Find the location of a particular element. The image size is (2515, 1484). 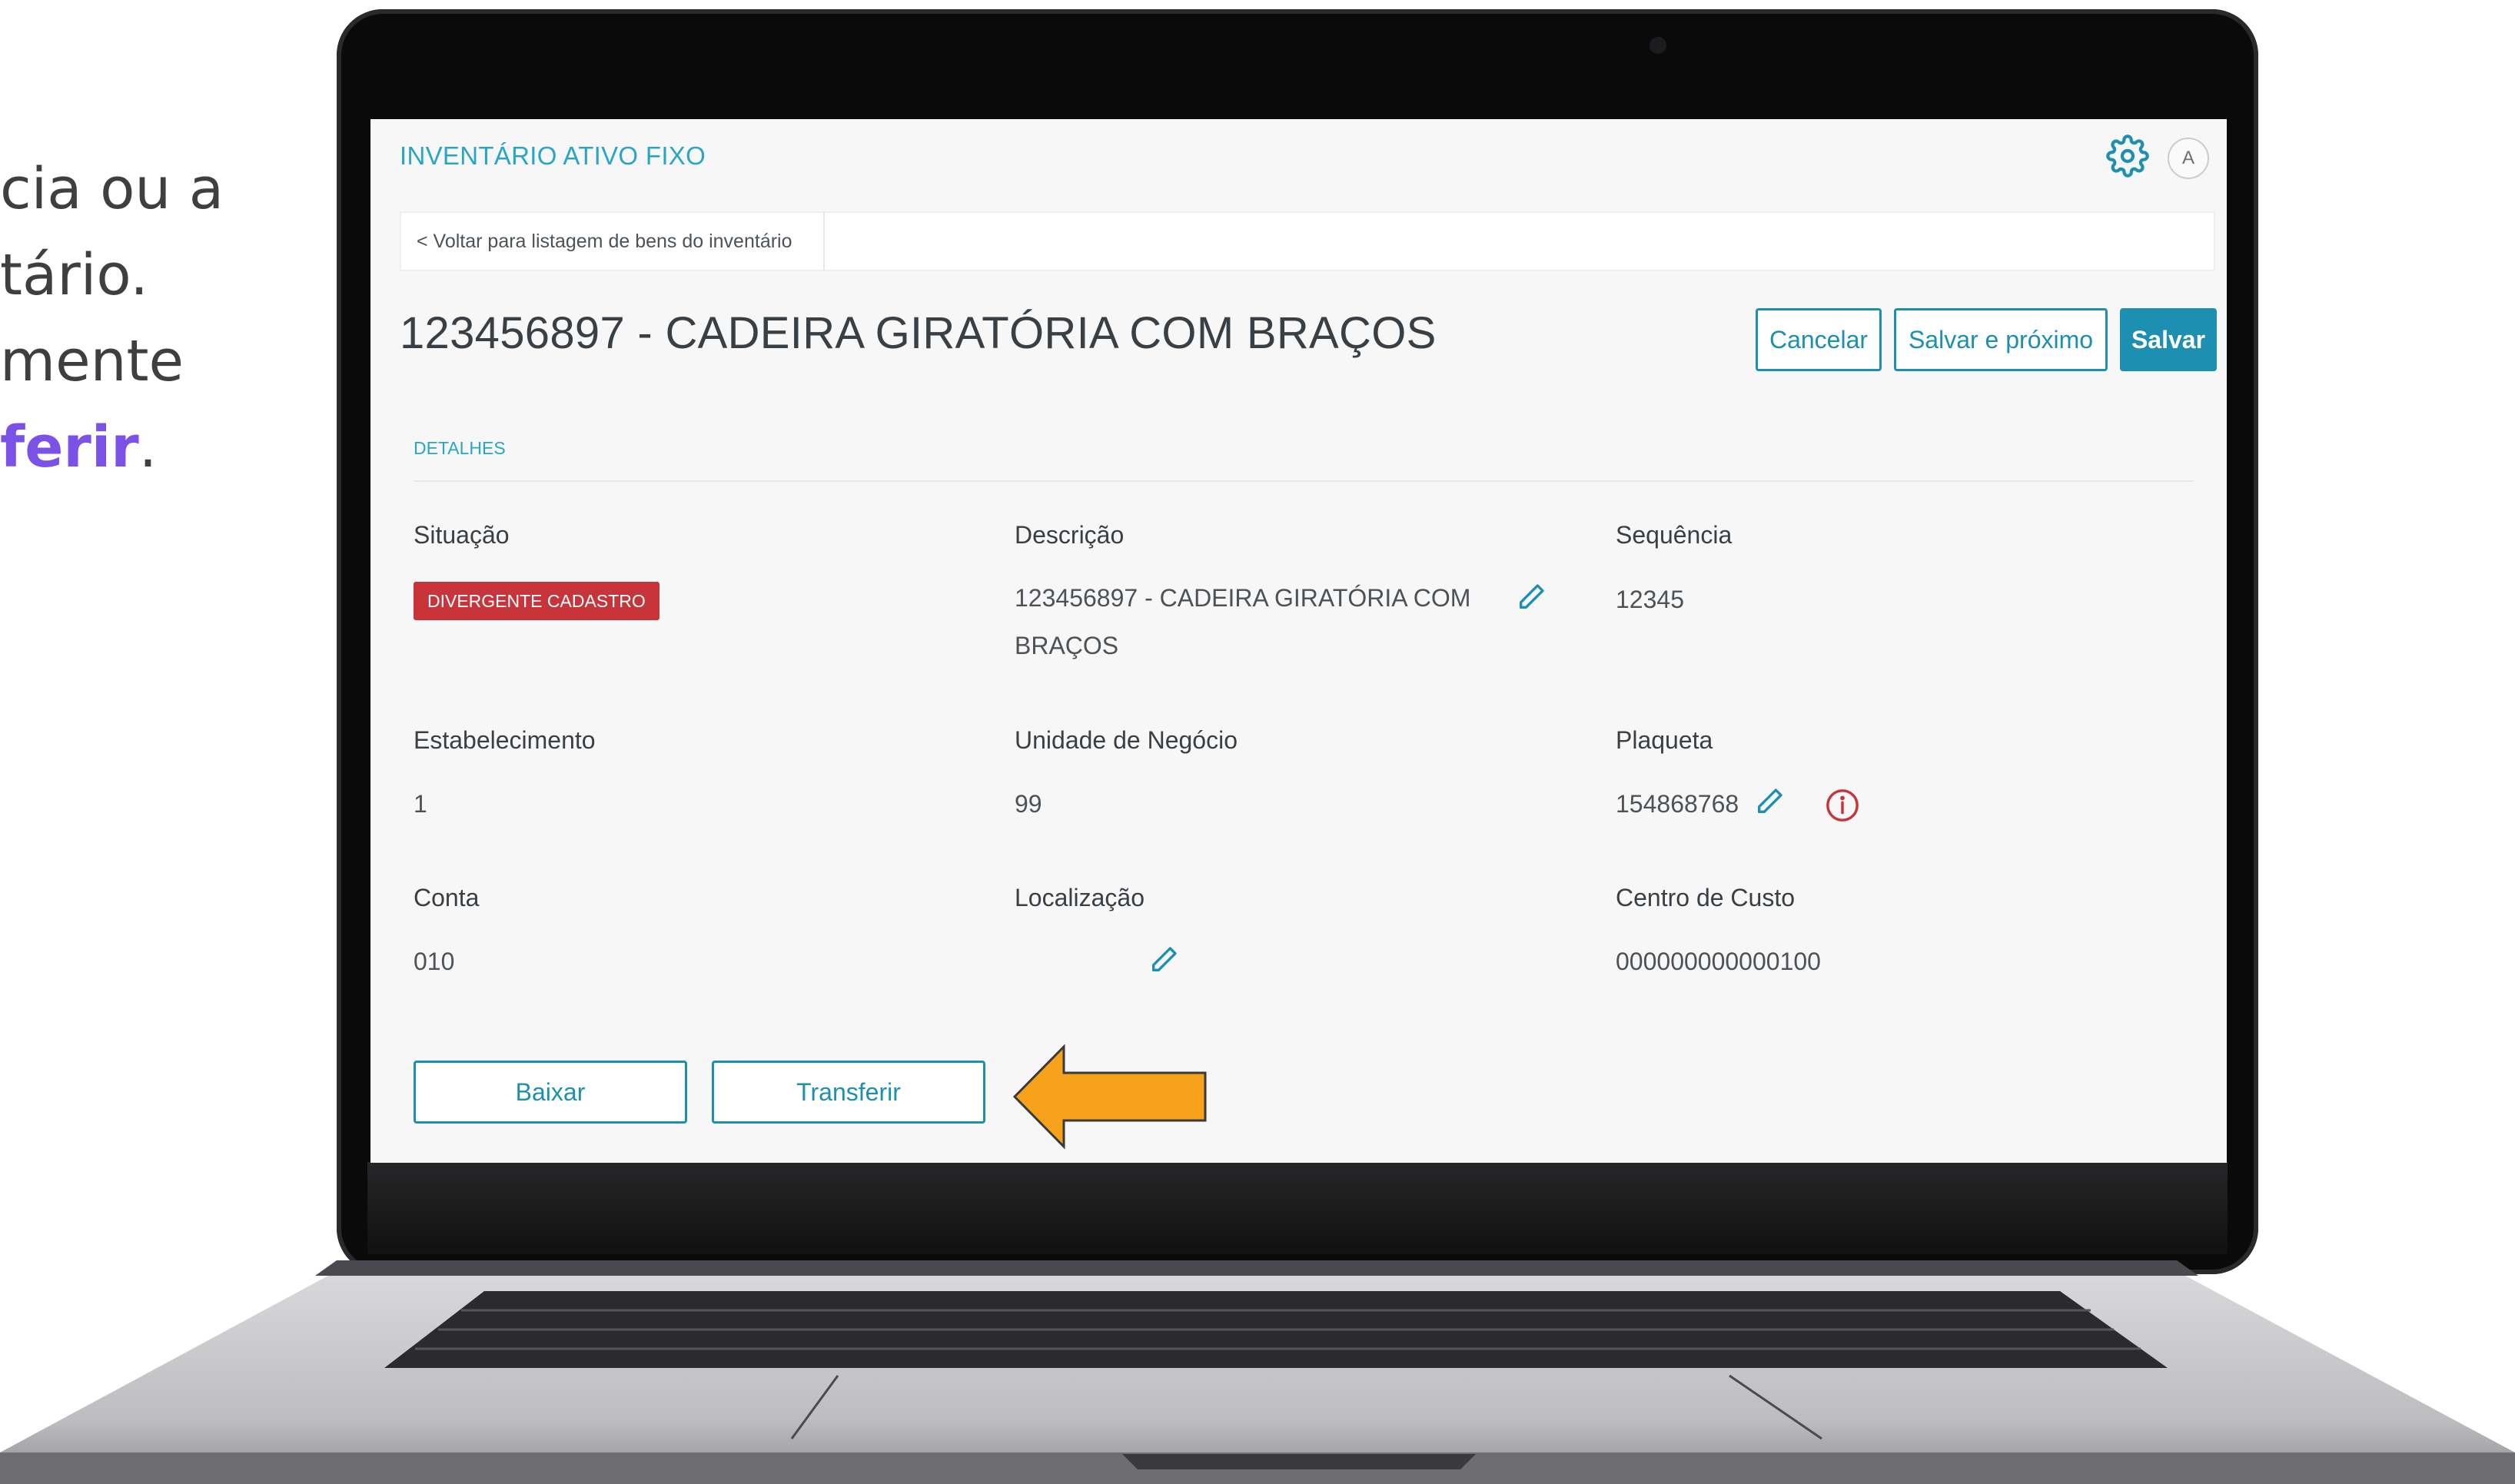

laptop-bezel is located at coordinates (1297, 1208).